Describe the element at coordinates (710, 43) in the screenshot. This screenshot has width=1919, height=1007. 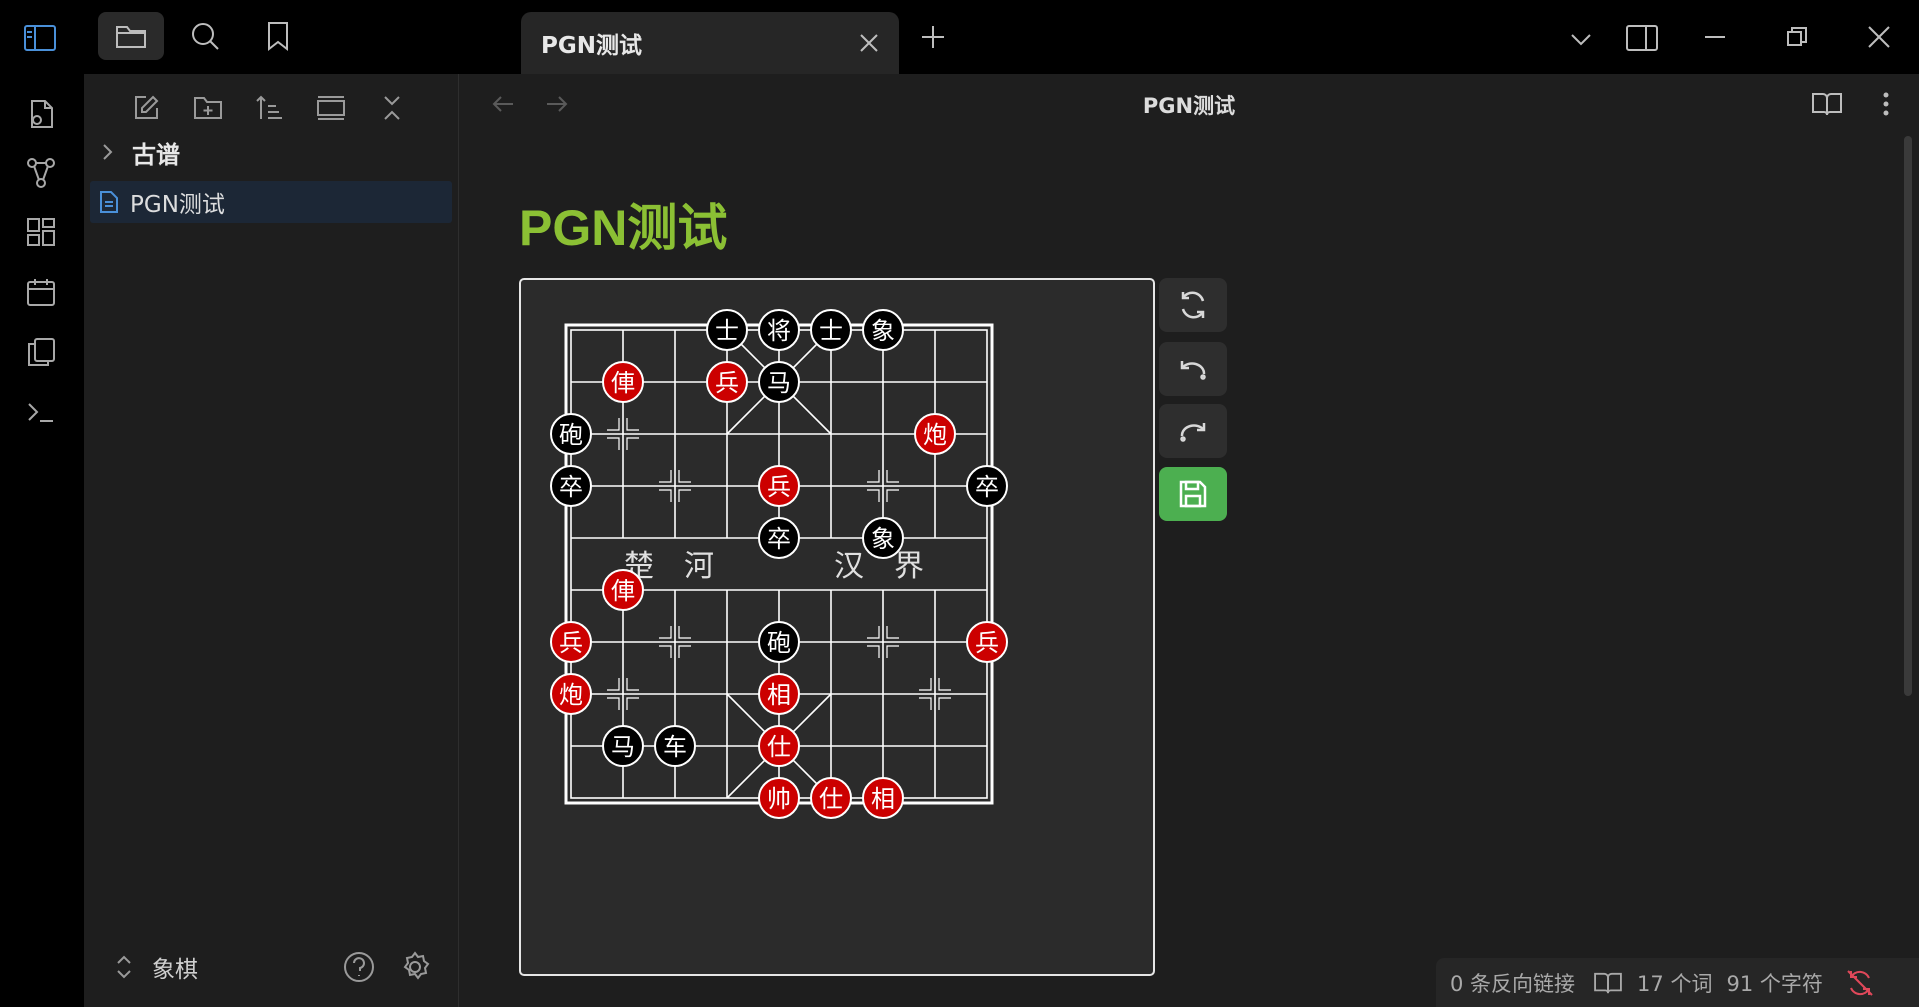
I see `tab-active: PGN测试` at that location.